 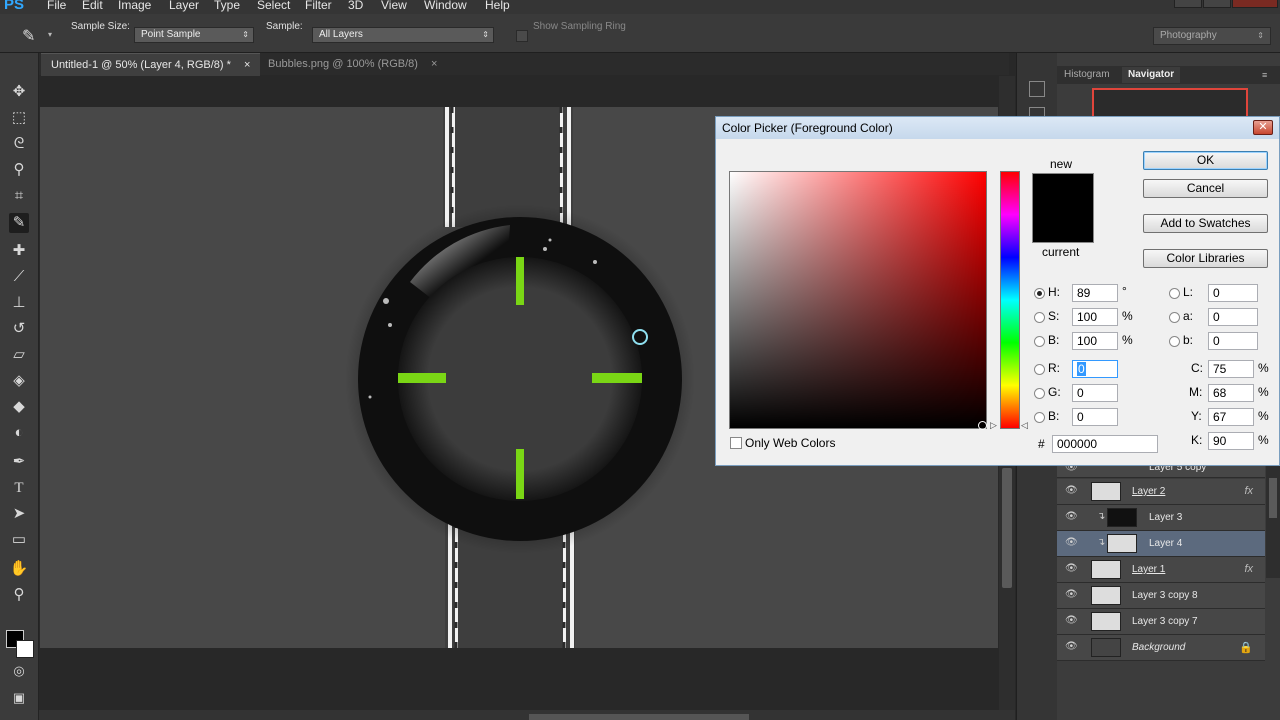 What do you see at coordinates (1233, 317) in the screenshot?
I see `a-field: 0` at bounding box center [1233, 317].